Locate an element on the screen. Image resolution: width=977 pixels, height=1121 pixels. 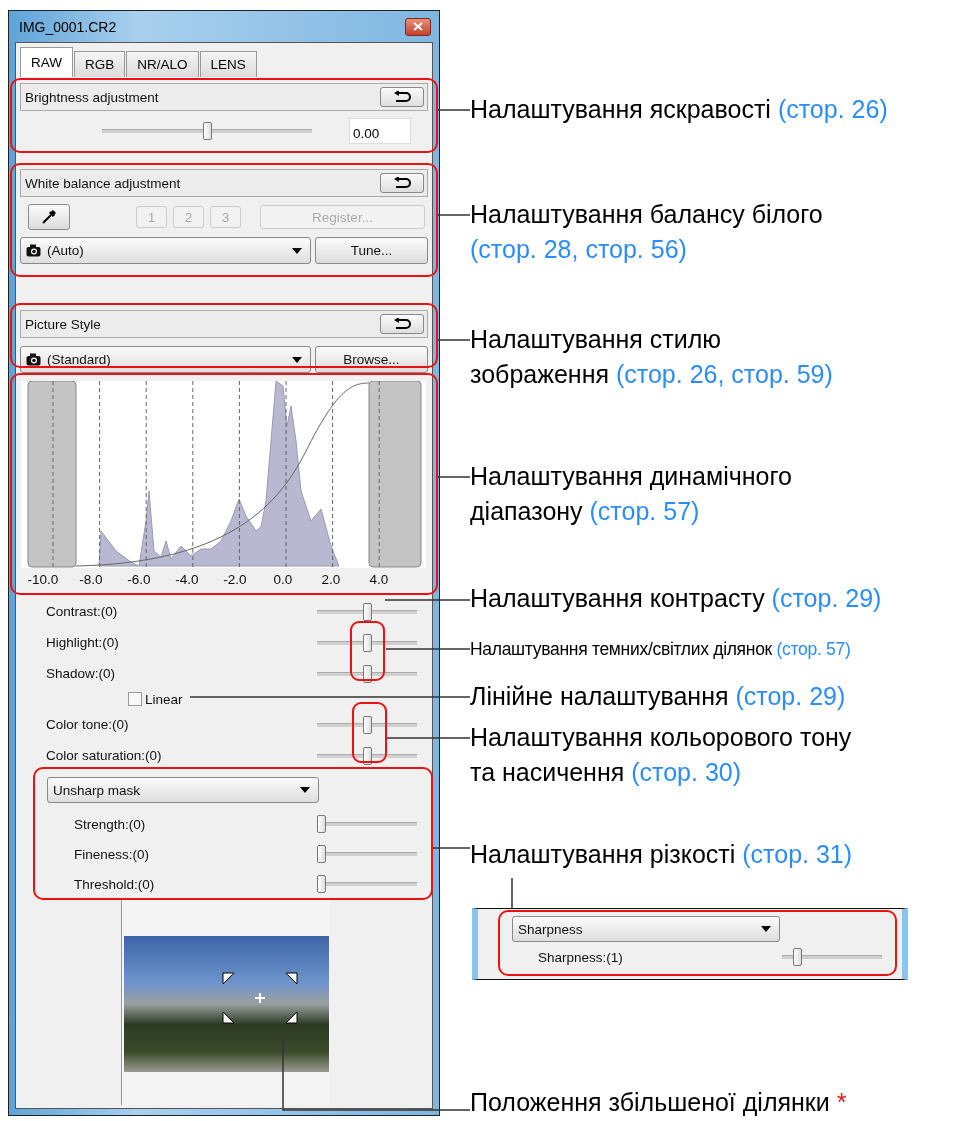
callout-text: Лінійне налаштування (стор. 29) is located at coordinates (658, 696).